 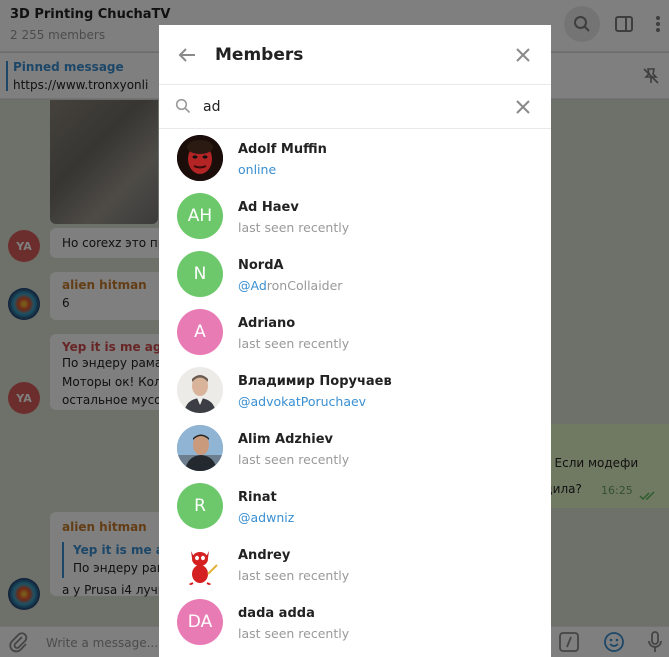 I want to click on avatar: AH, so click(x=200, y=216).